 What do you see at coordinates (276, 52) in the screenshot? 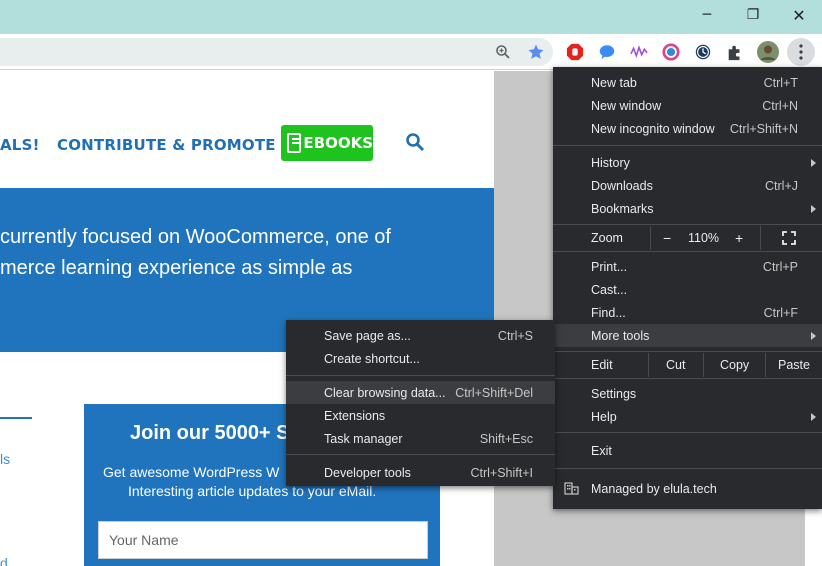
I see `address-bar` at bounding box center [276, 52].